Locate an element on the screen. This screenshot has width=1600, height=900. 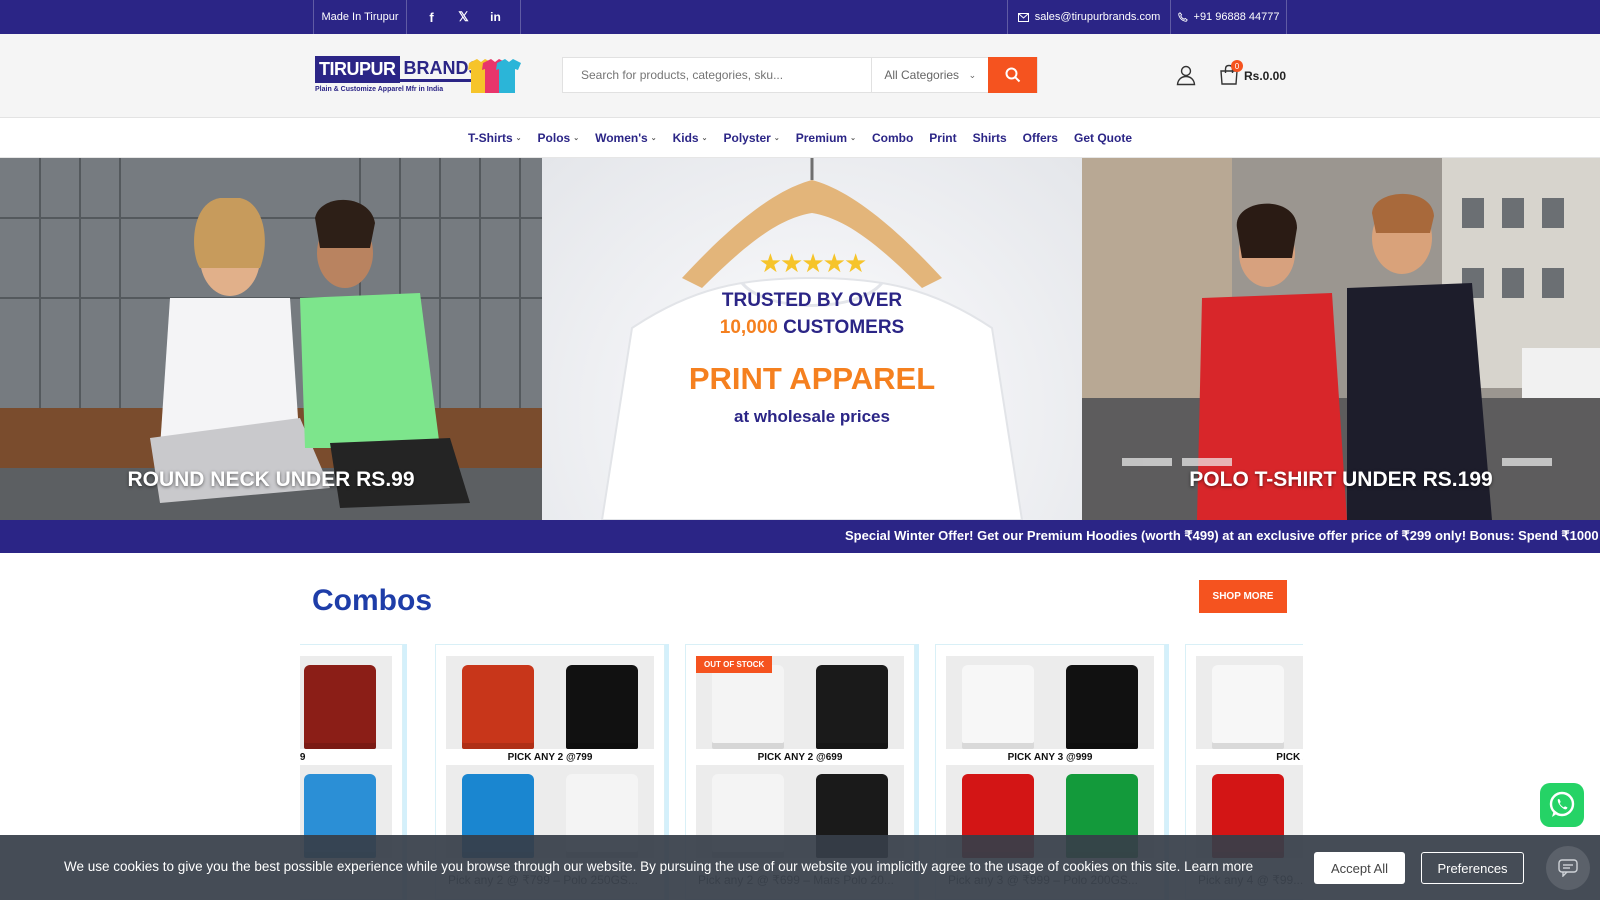
nav-item-kids: Kids ⌄ is located at coordinates (690, 138).